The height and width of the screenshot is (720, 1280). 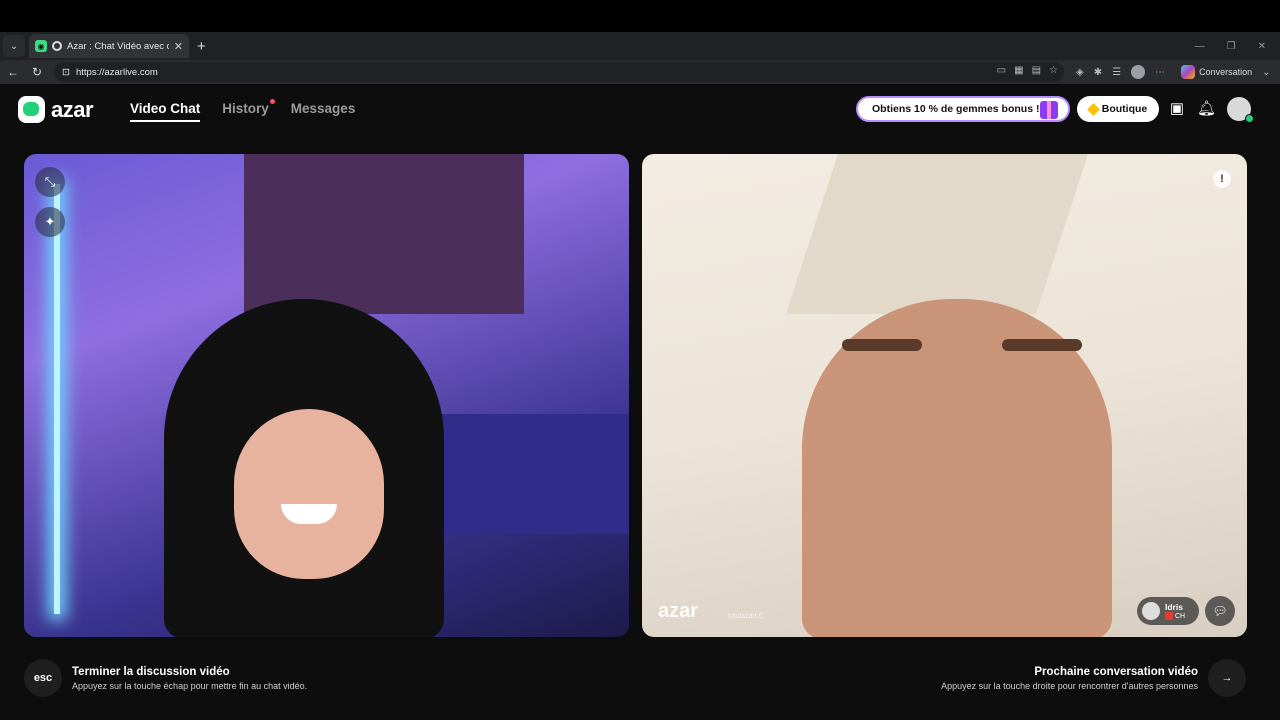 What do you see at coordinates (1093, 109) in the screenshot?
I see `gem-icon` at bounding box center [1093, 109].